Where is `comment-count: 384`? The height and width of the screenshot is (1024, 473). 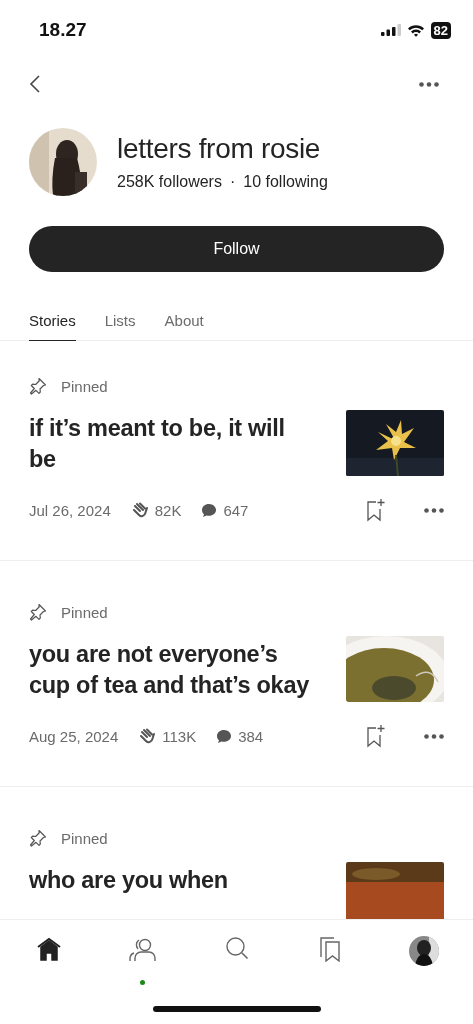
comment-count: 384 is located at coordinates (251, 736).